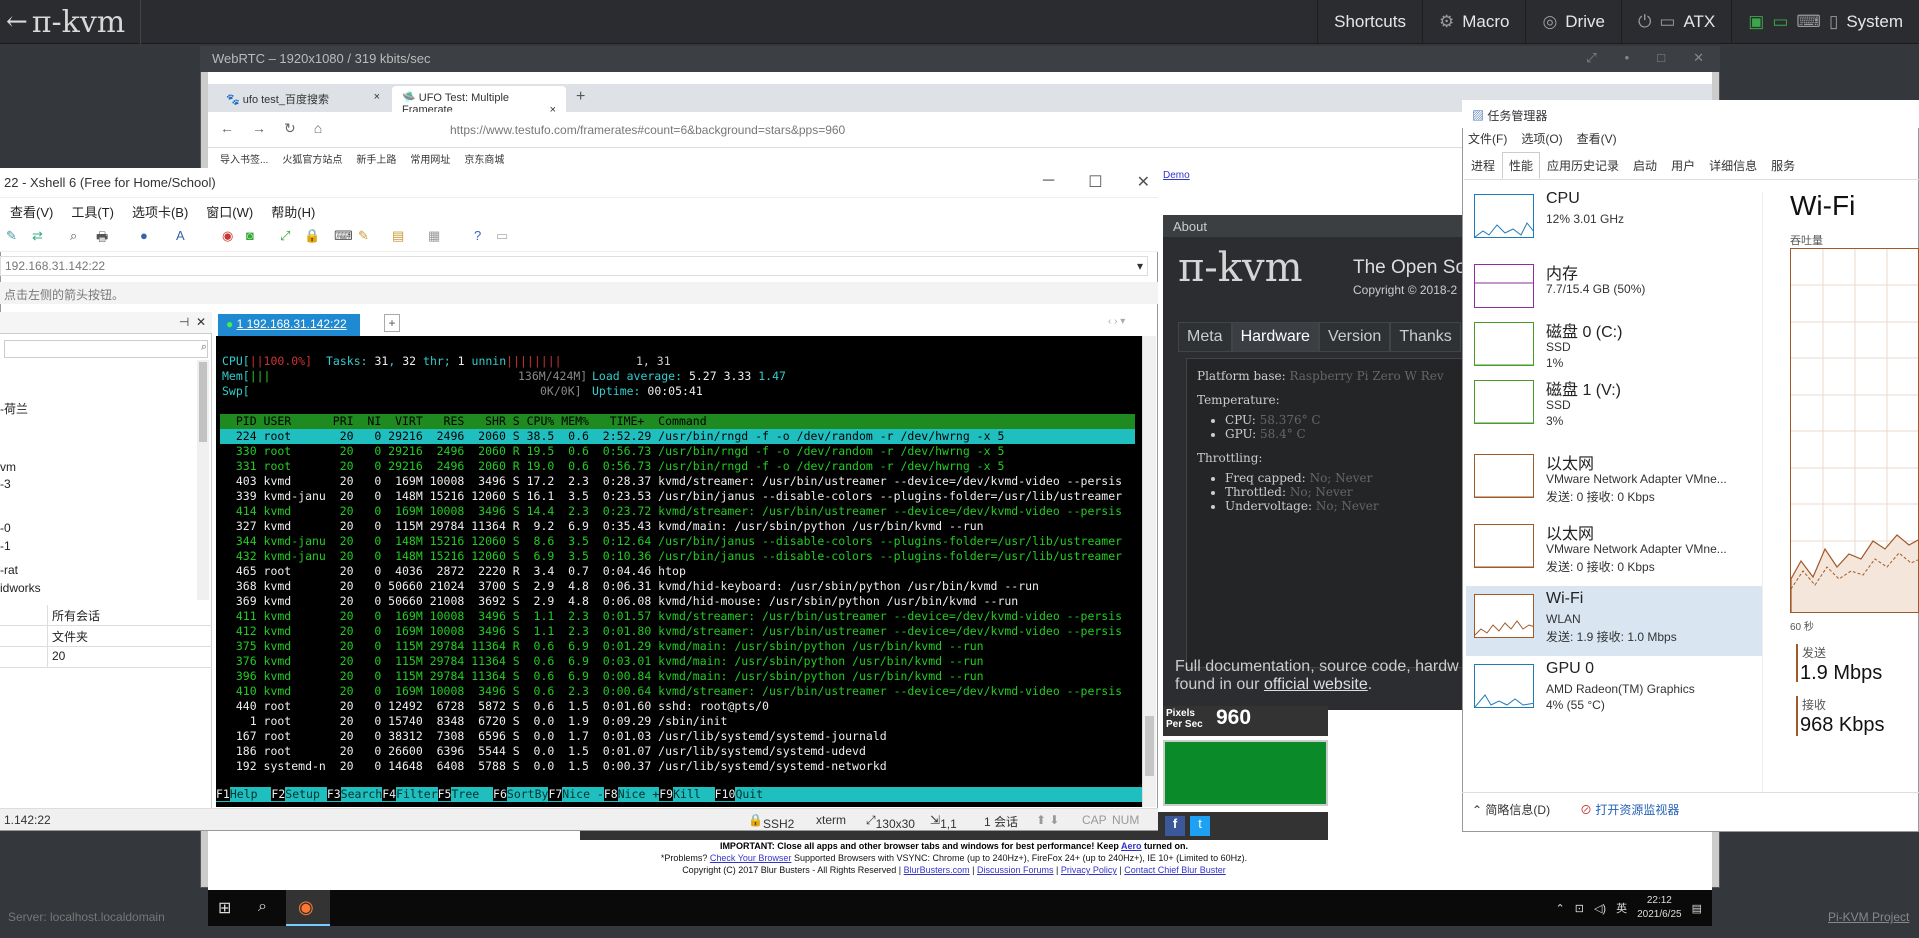 Image resolution: width=1919 pixels, height=938 pixels. What do you see at coordinates (1621, 908) in the screenshot?
I see `ime-indicator: 英` at bounding box center [1621, 908].